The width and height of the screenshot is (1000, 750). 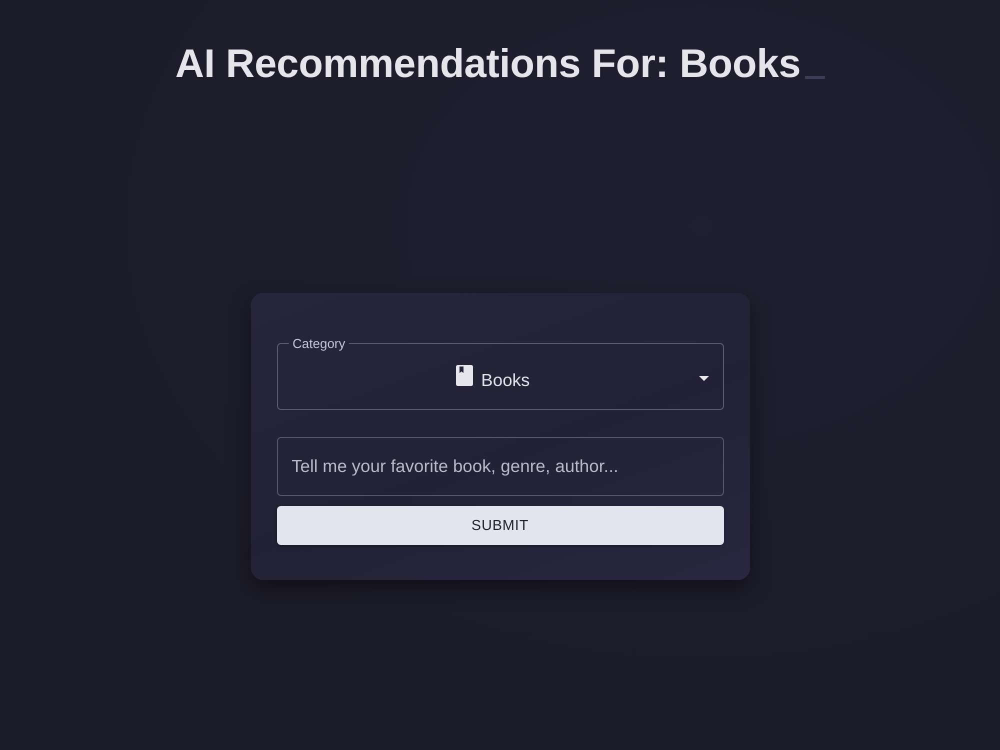 I want to click on book-icon, so click(x=465, y=375).